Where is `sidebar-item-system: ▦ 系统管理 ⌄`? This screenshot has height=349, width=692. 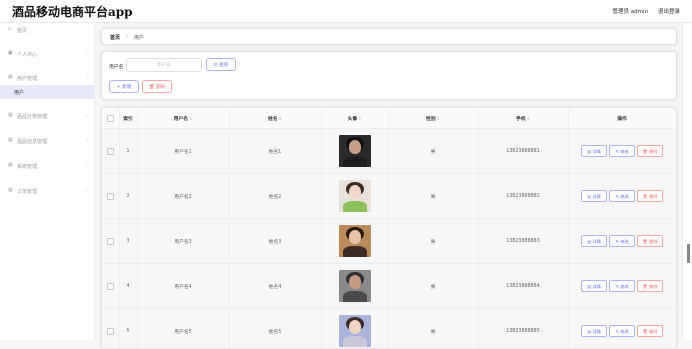 sidebar-item-system: ▦ 系统管理 ⌄ is located at coordinates (47, 166).